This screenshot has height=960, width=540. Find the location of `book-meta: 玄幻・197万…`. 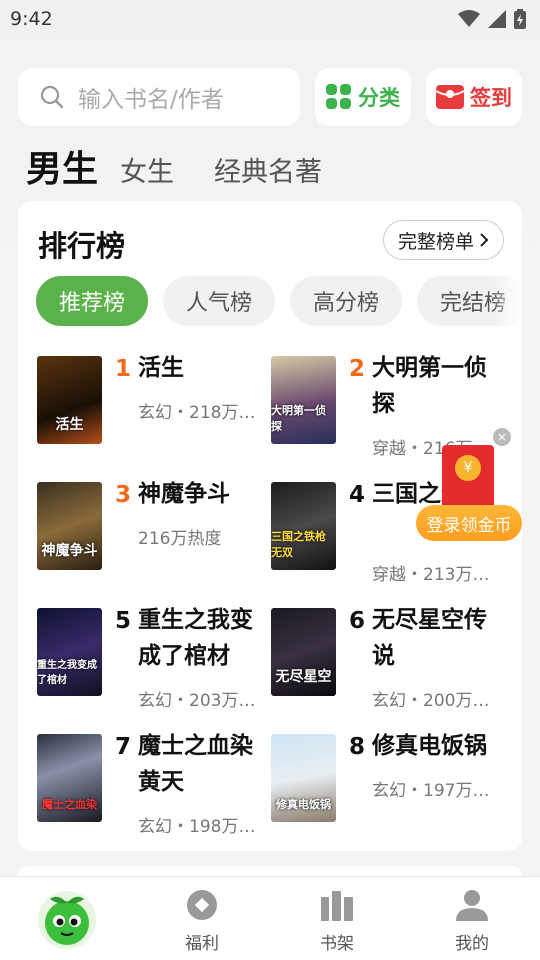

book-meta: 玄幻・197万… is located at coordinates (431, 791).